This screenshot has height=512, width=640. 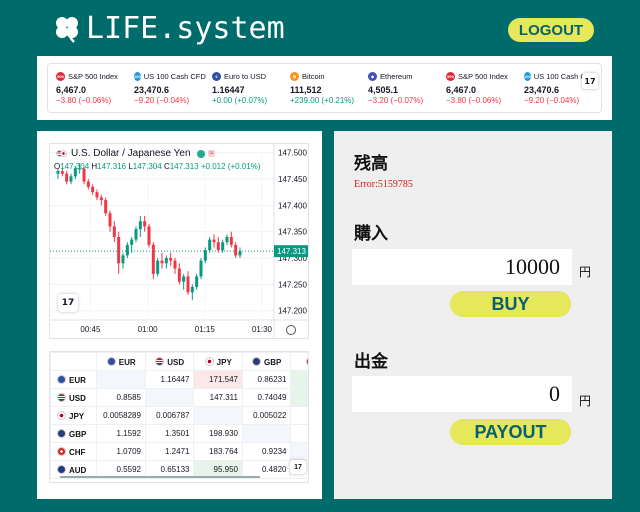 What do you see at coordinates (292, 153) in the screenshot?
I see `y-tick-label: 147.500` at bounding box center [292, 153].